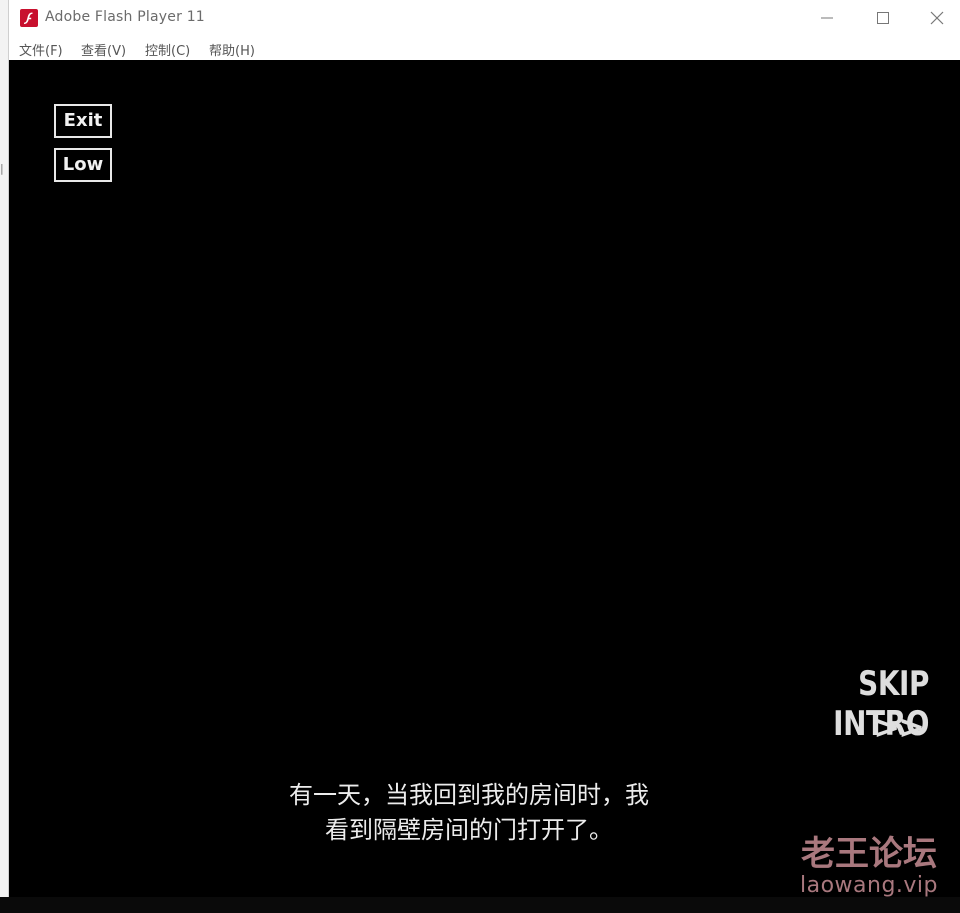 The image size is (960, 913). I want to click on close-icon, so click(937, 18).